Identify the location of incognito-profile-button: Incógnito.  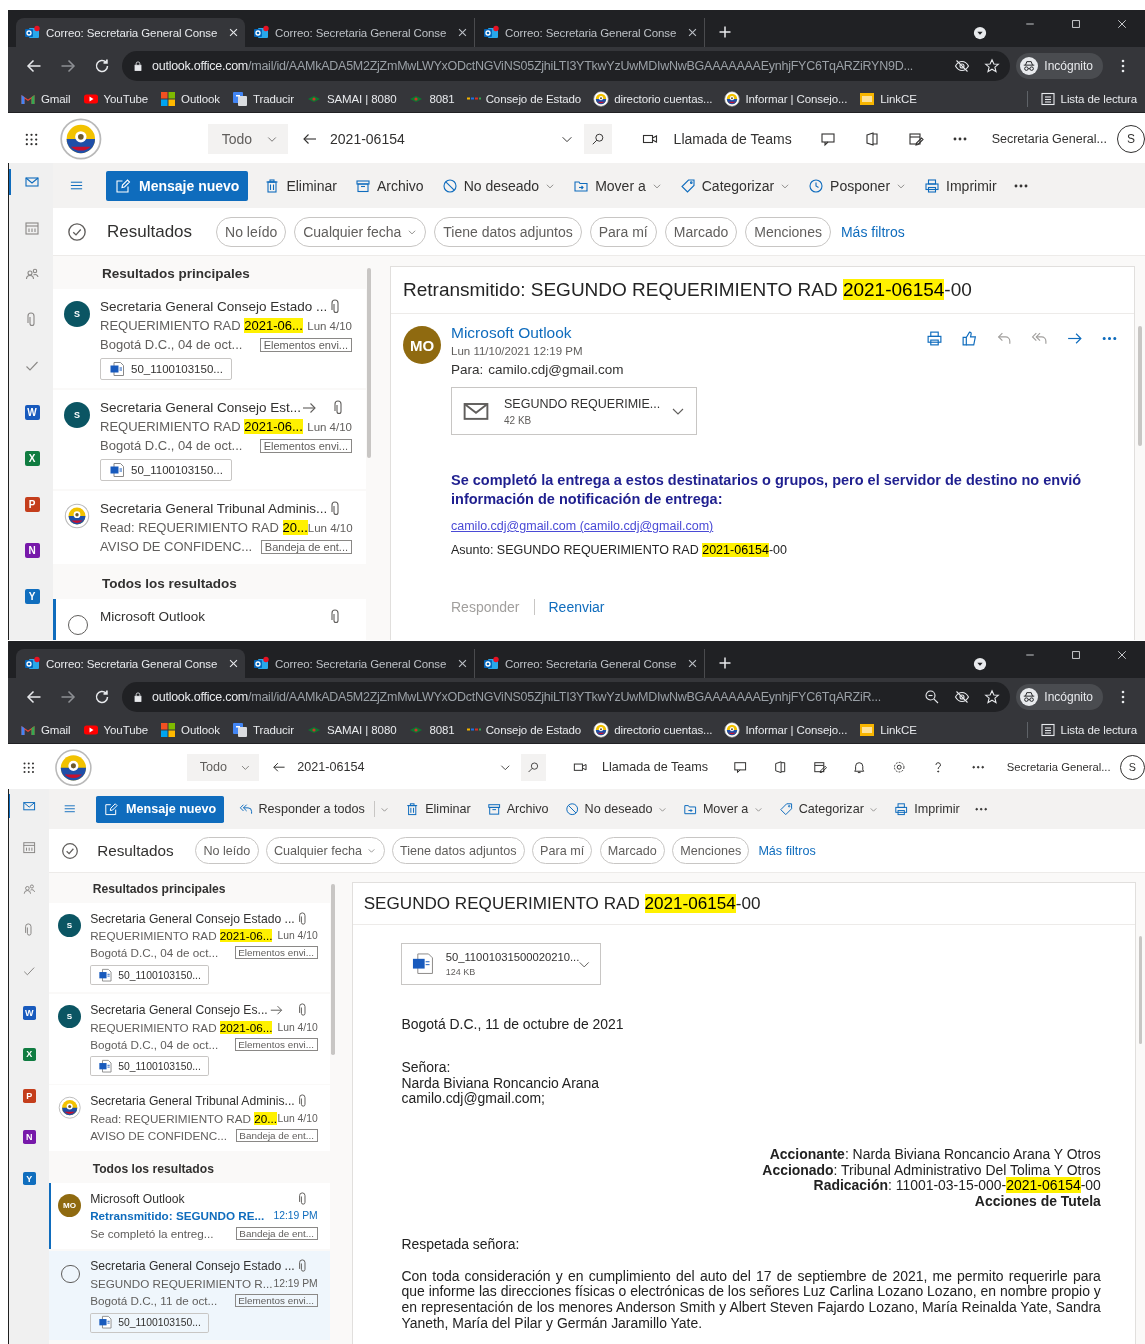
(1059, 66).